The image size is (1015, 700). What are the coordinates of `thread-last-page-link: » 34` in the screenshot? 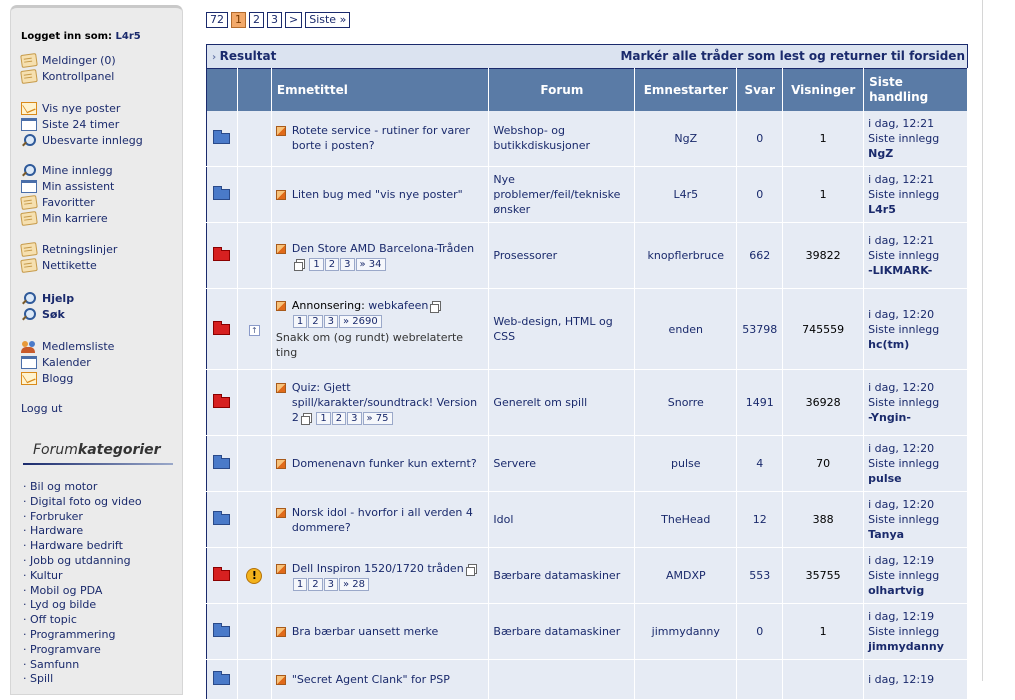 It's located at (370, 264).